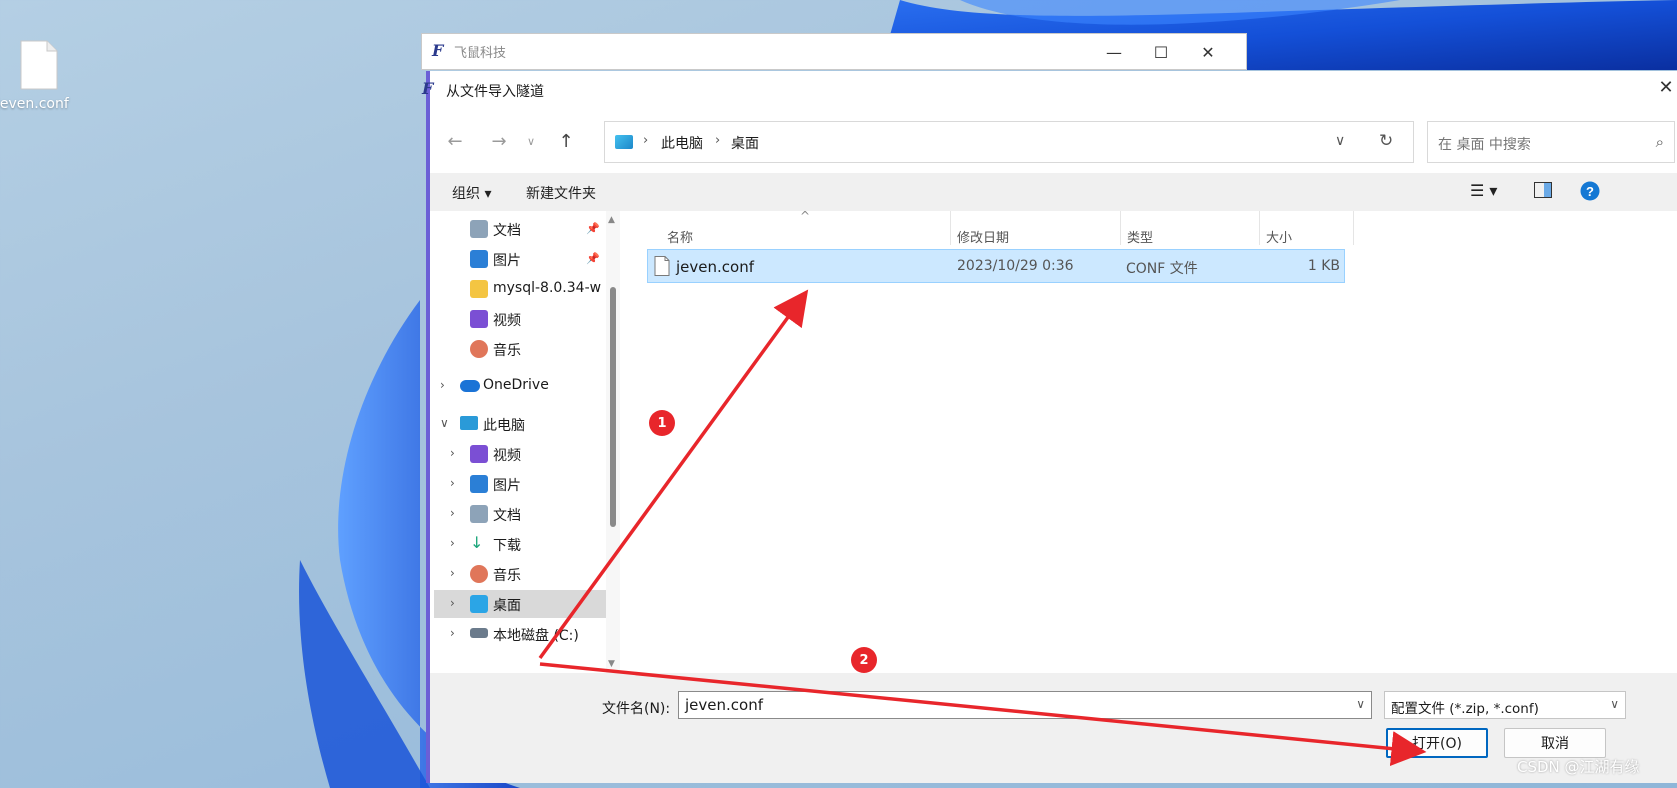 The height and width of the screenshot is (788, 1677). I want to click on sidebar-item-label: mysql-8.0.34-w, so click(547, 288).